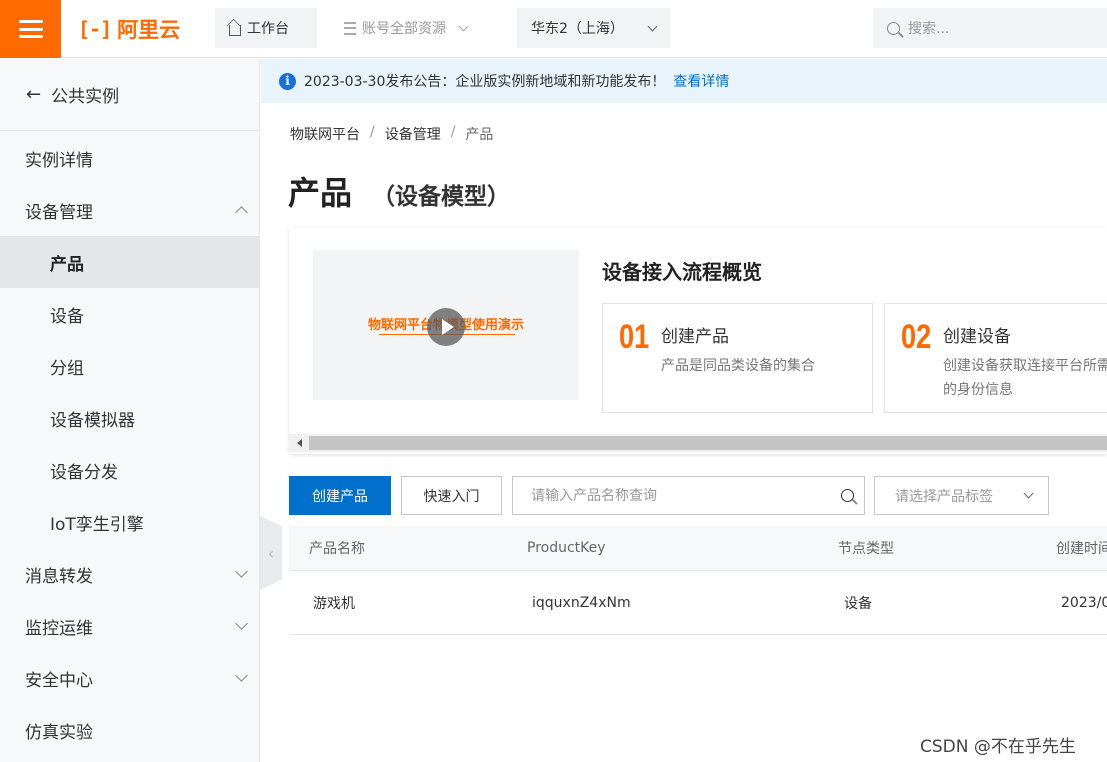 This screenshot has height=762, width=1107. I want to click on step-name: 创建设备, so click(977, 337).